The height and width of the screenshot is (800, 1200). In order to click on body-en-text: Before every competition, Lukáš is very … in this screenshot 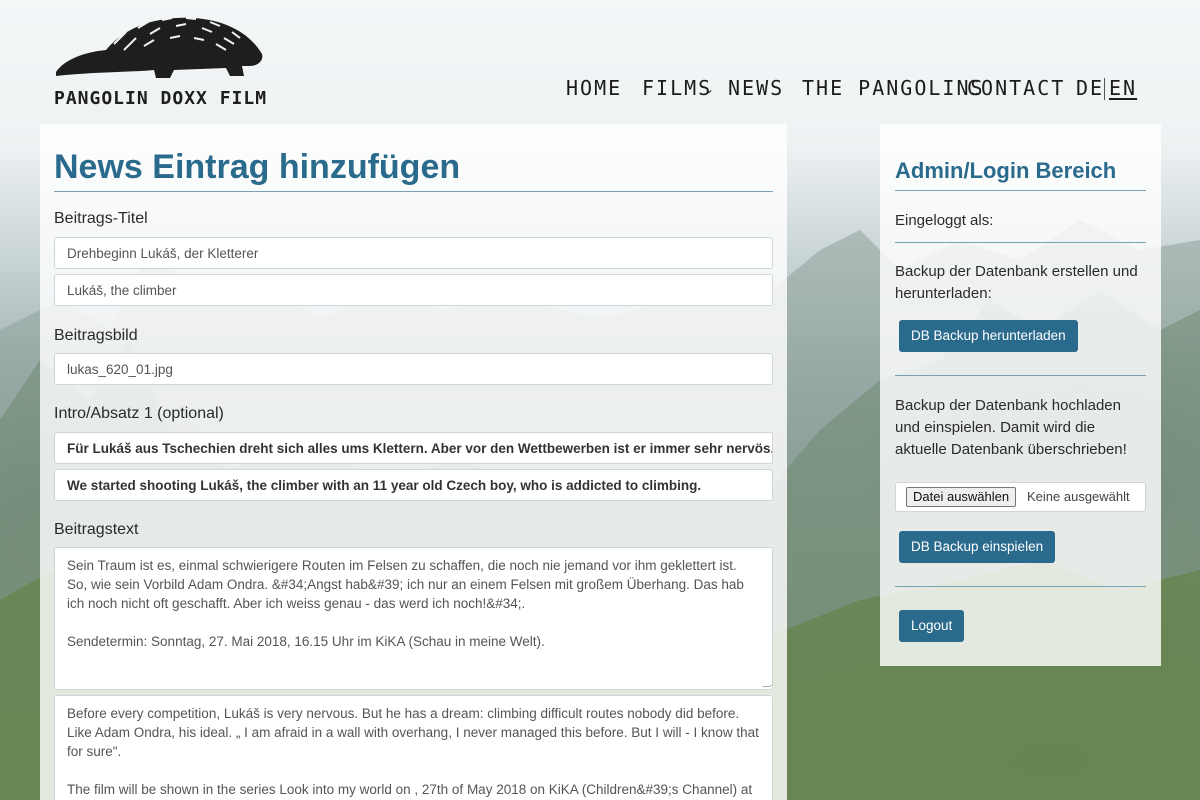, I will do `click(413, 751)`.